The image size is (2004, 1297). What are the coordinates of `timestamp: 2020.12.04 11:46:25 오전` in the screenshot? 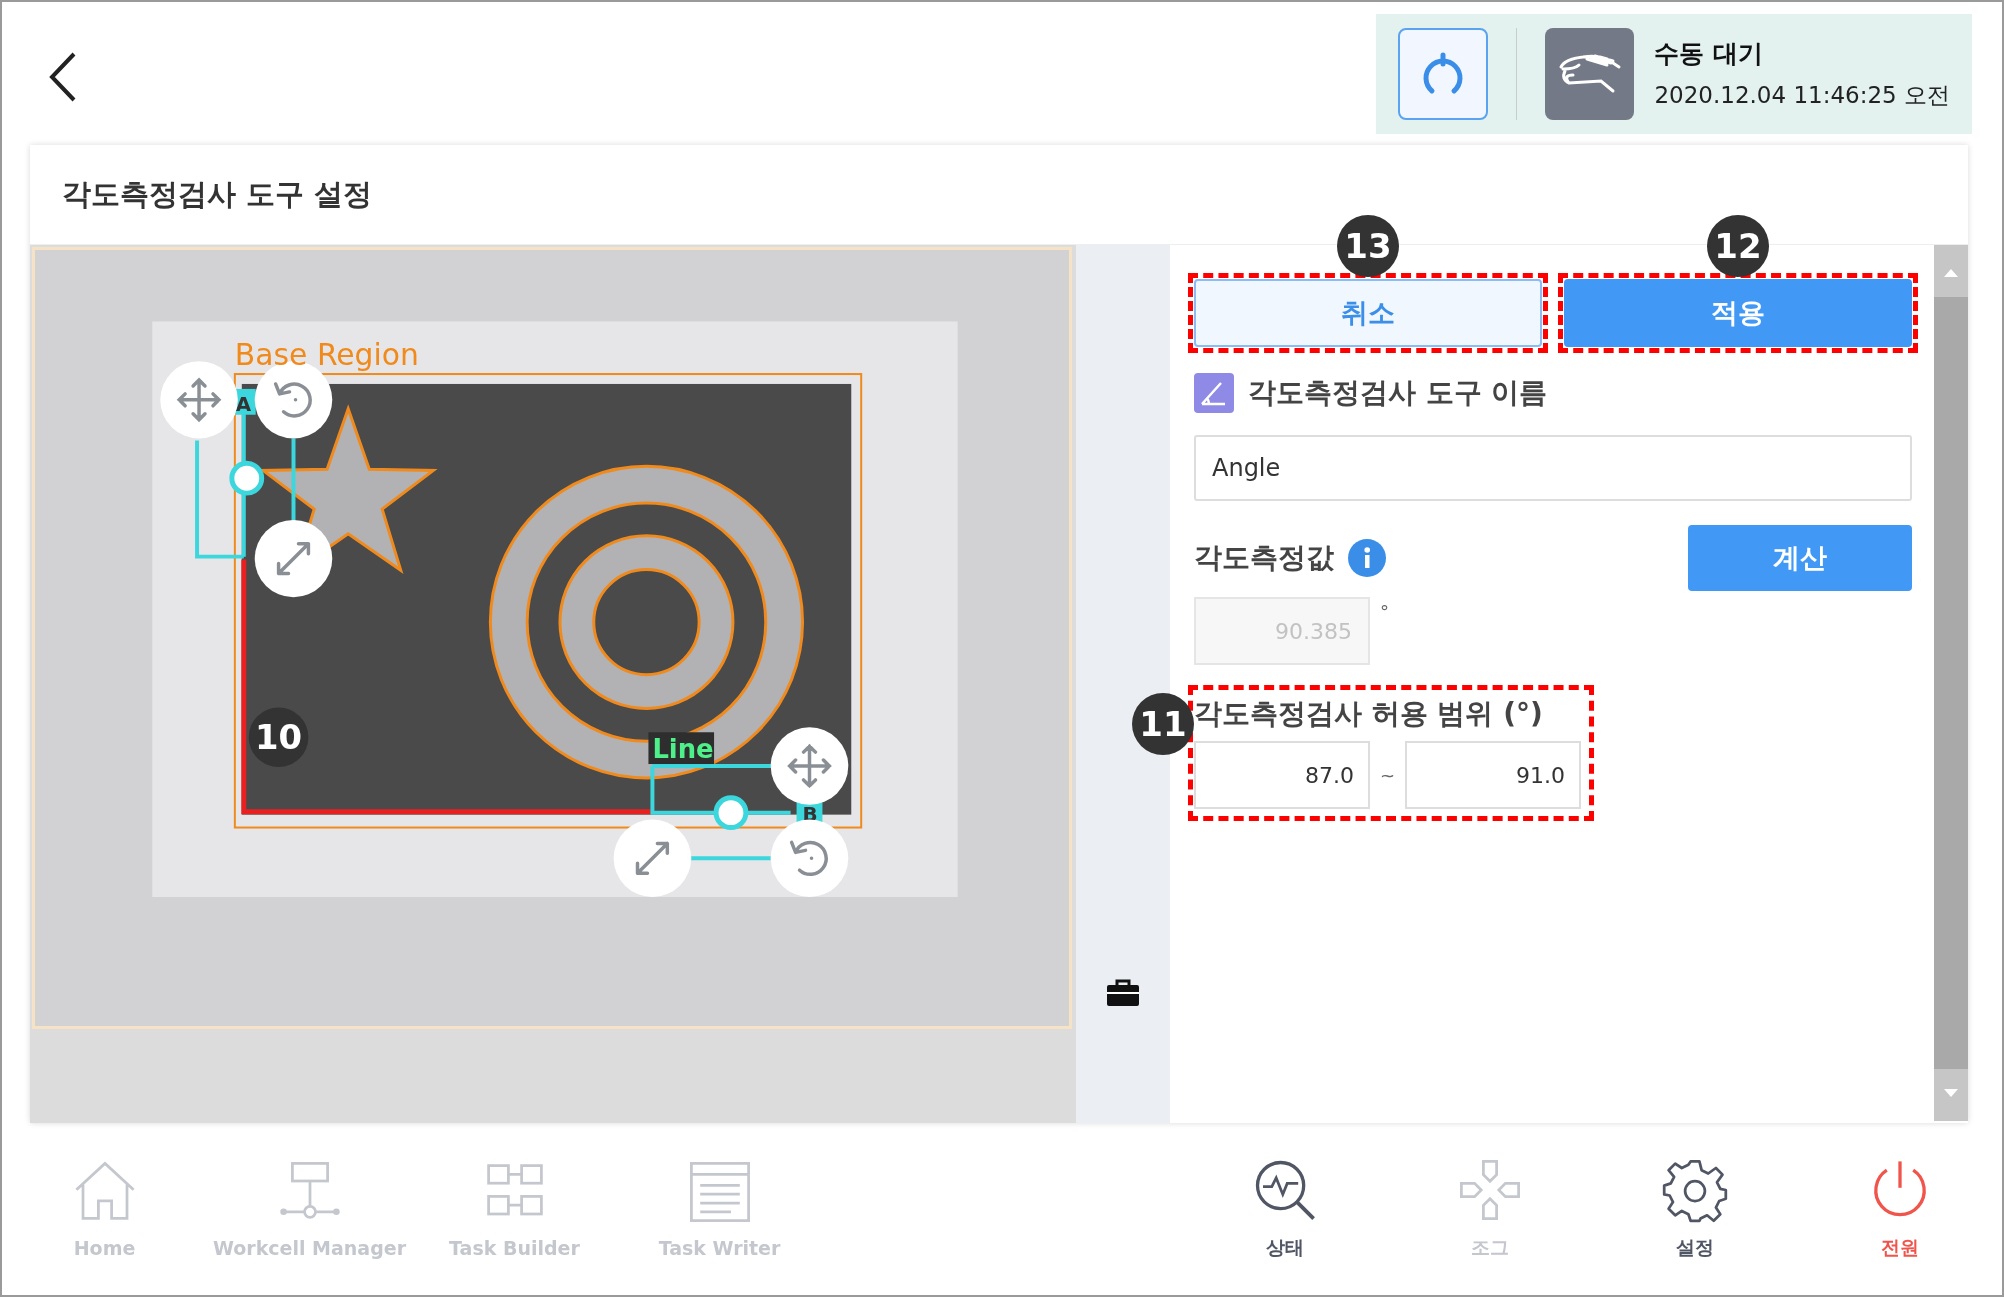 It's located at (1802, 95).